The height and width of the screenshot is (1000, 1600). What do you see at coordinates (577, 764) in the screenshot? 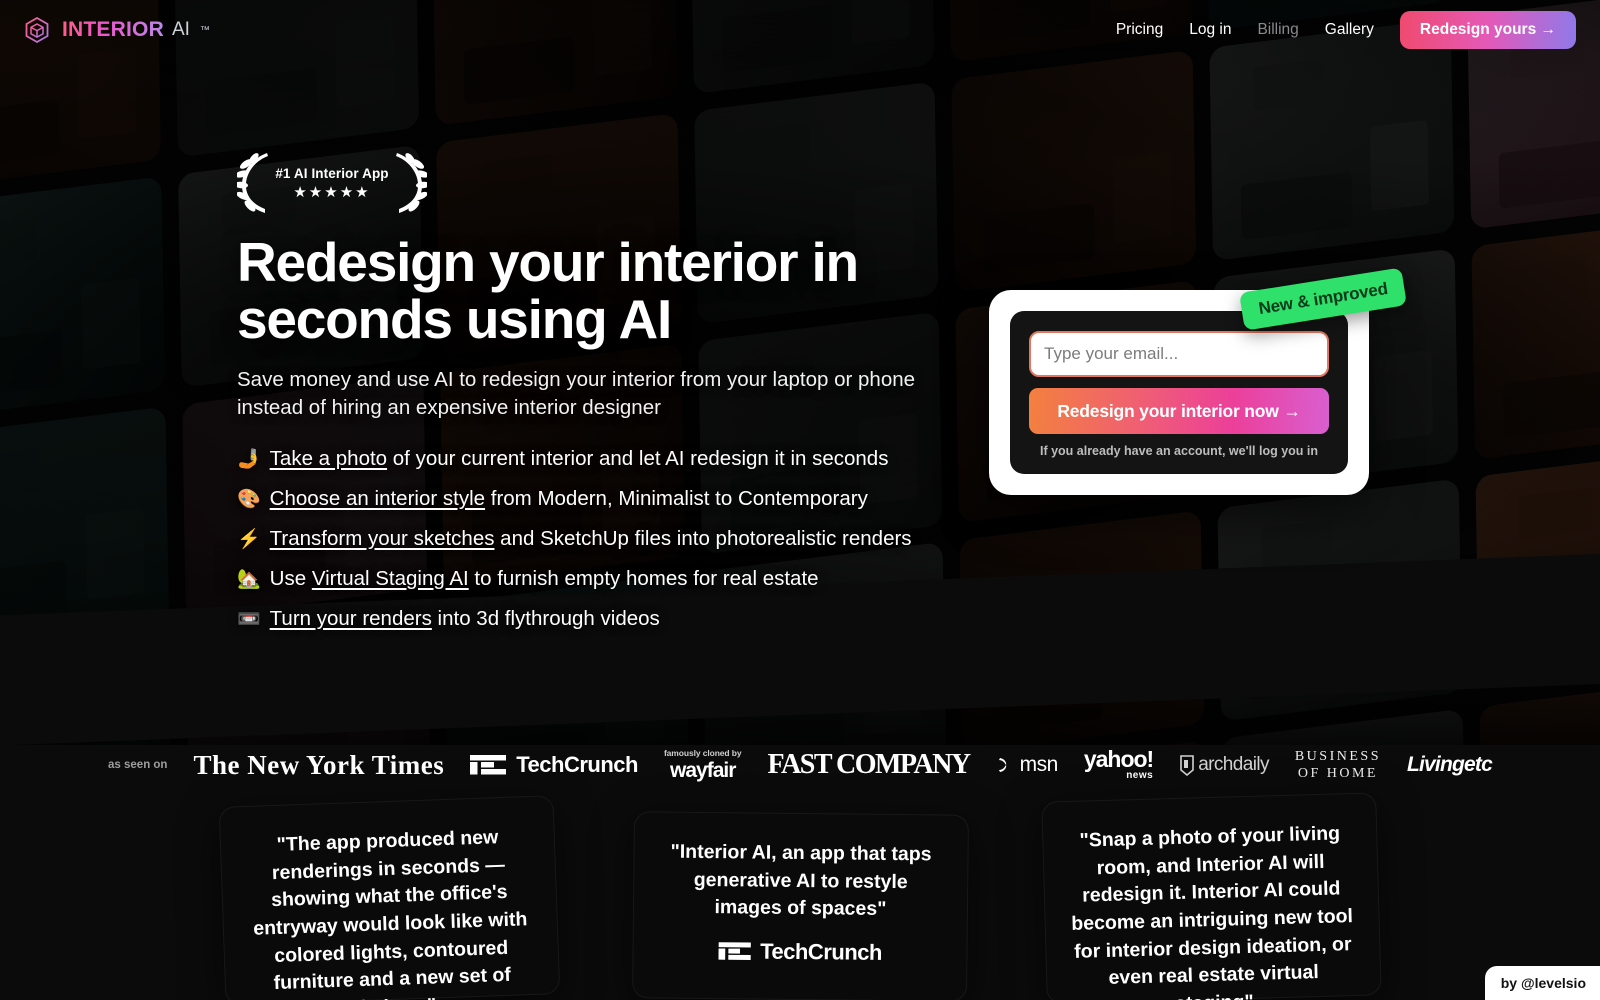
I see `techcrunch-wordmark: TechCrunch` at bounding box center [577, 764].